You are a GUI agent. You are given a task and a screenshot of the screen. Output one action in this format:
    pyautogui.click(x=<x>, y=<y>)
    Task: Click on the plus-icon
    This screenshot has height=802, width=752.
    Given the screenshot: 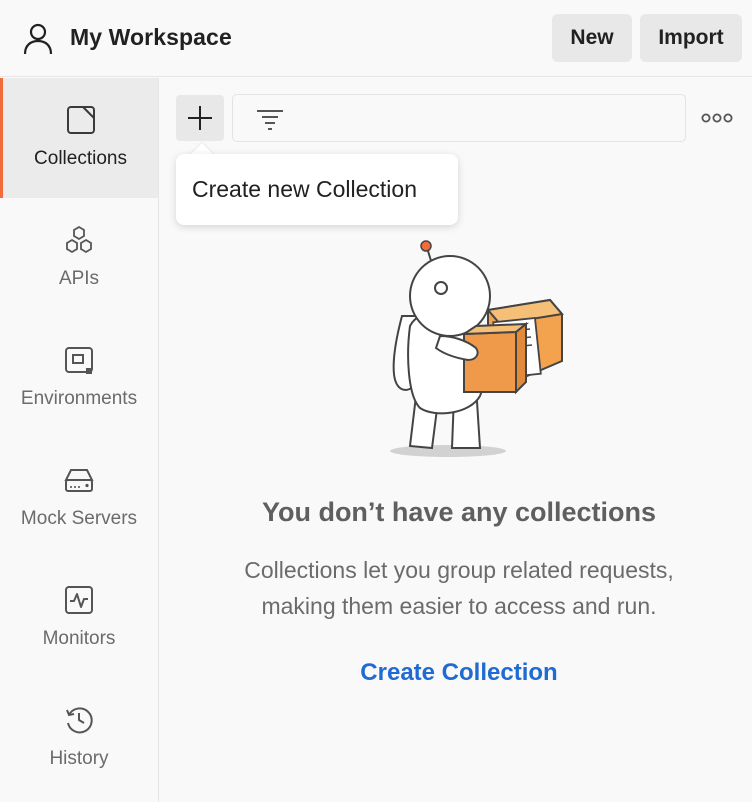 What is the action you would take?
    pyautogui.click(x=200, y=118)
    